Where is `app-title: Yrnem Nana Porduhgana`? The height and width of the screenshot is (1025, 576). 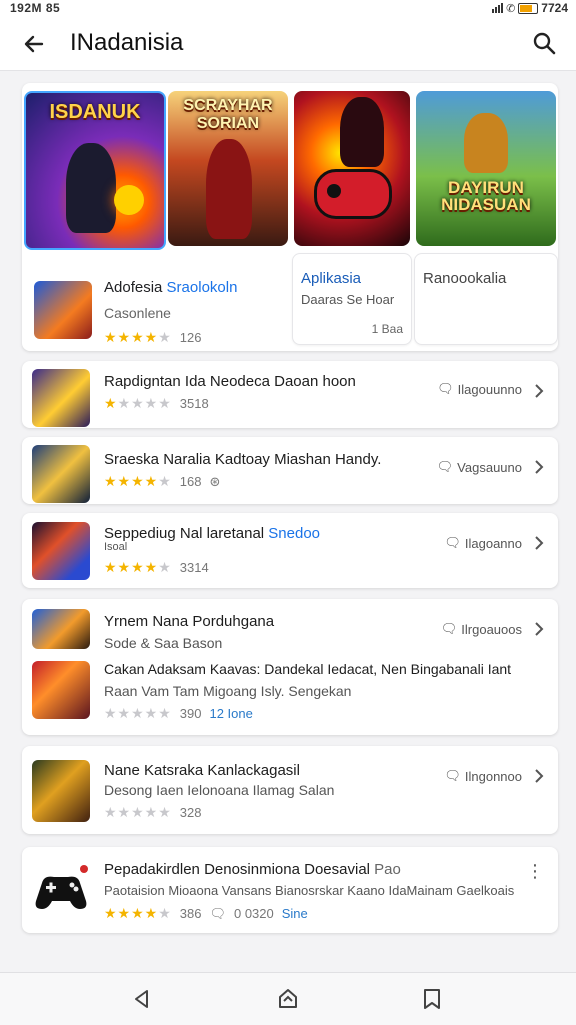 app-title: Yrnem Nana Porduhgana is located at coordinates (189, 621).